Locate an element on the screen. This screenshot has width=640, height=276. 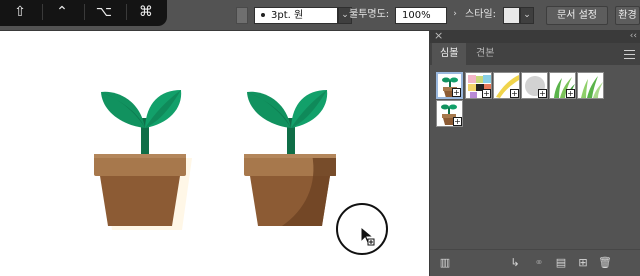
panel-menu-icon is located at coordinates (629, 53).